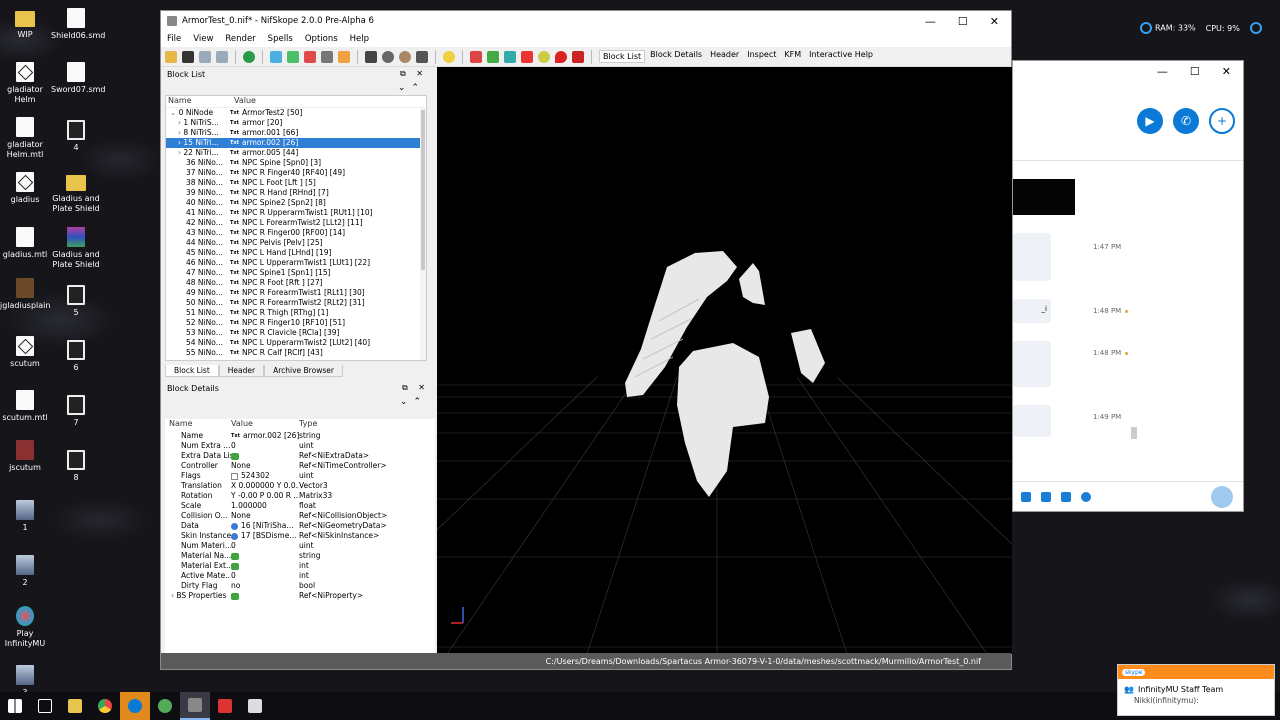 This screenshot has height=720, width=1280. I want to click on toolbar-block-list-button: Block List, so click(622, 56).